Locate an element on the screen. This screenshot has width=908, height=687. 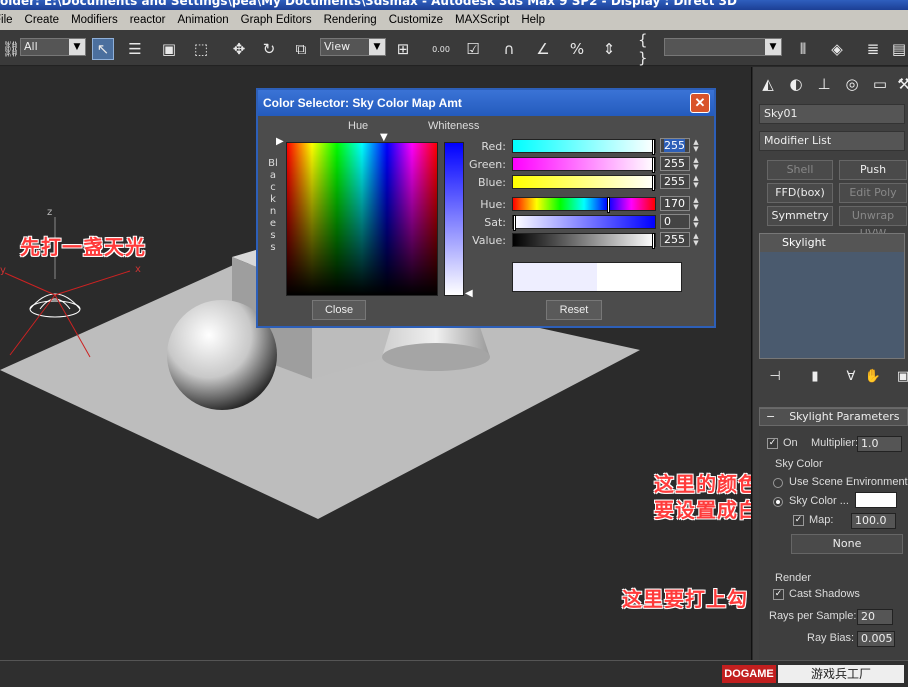
swatch-current is located at coordinates (639, 277).